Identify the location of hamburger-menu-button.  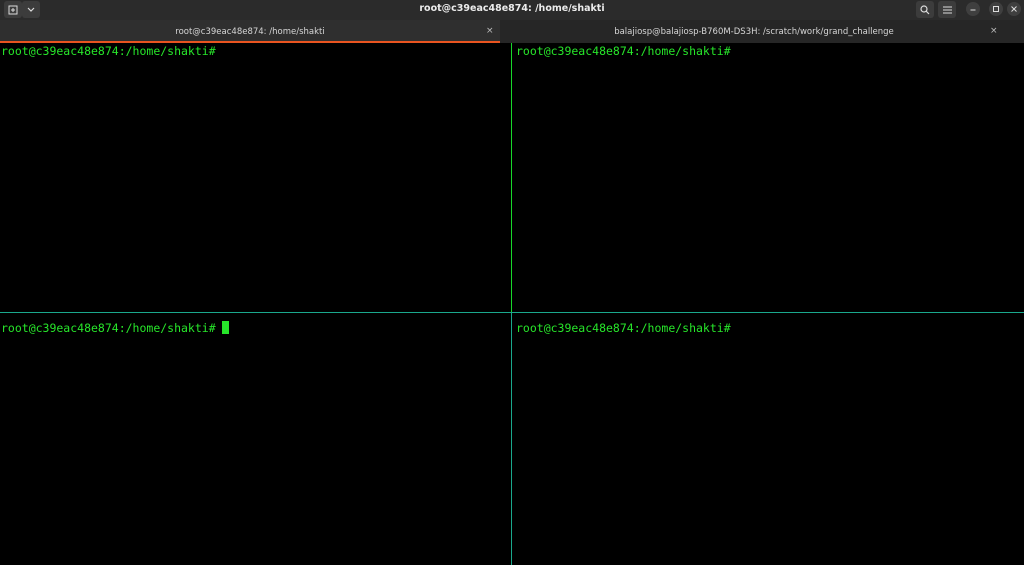
(947, 9).